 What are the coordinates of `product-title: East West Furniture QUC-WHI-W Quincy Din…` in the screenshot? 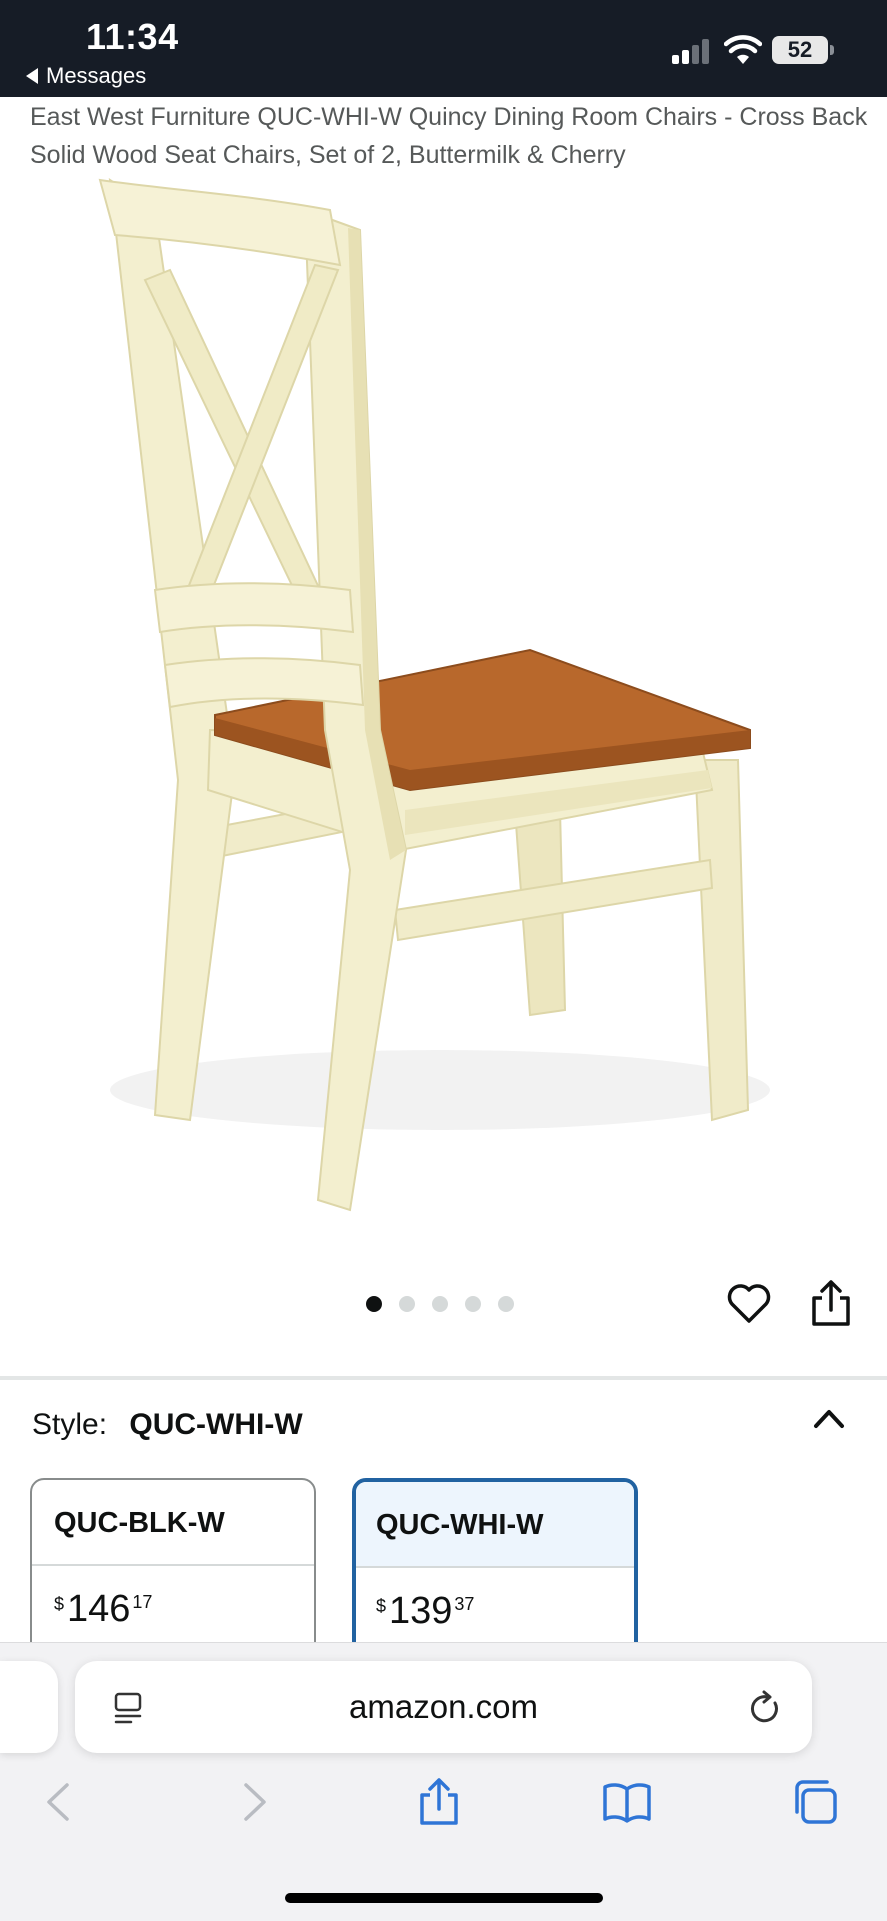 It's located at (450, 136).